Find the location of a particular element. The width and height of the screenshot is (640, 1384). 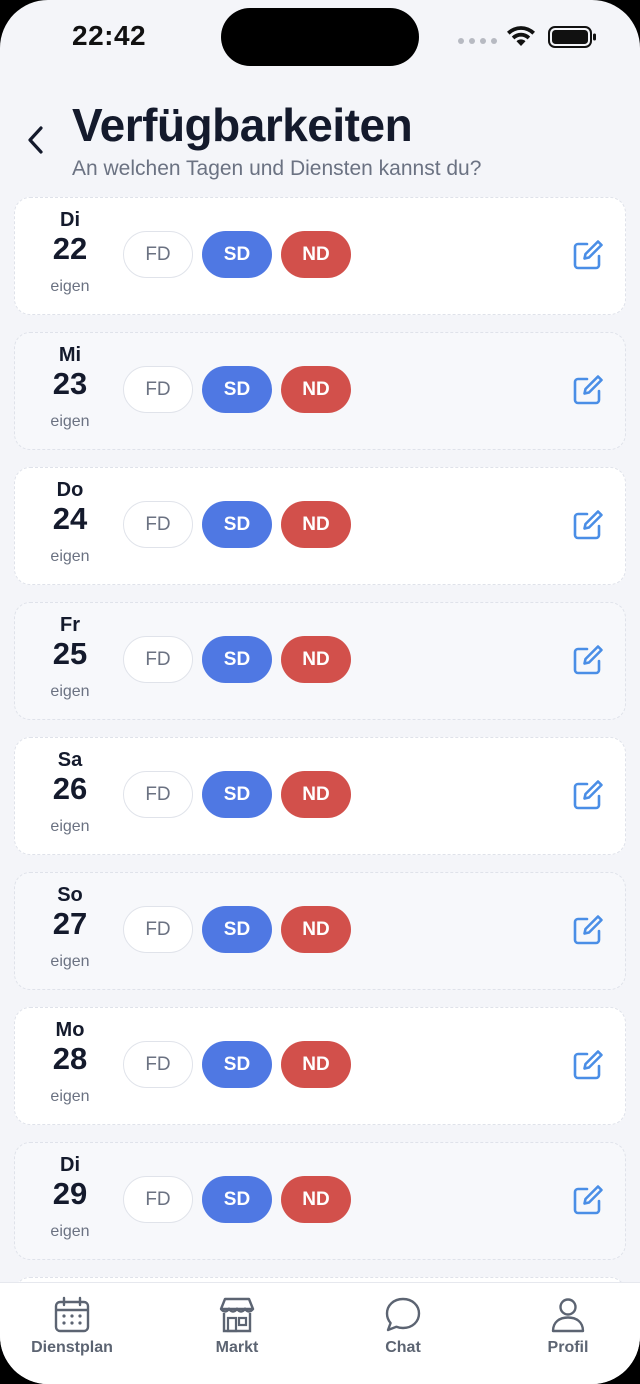

day-number: 25 is located at coordinates (70, 653).